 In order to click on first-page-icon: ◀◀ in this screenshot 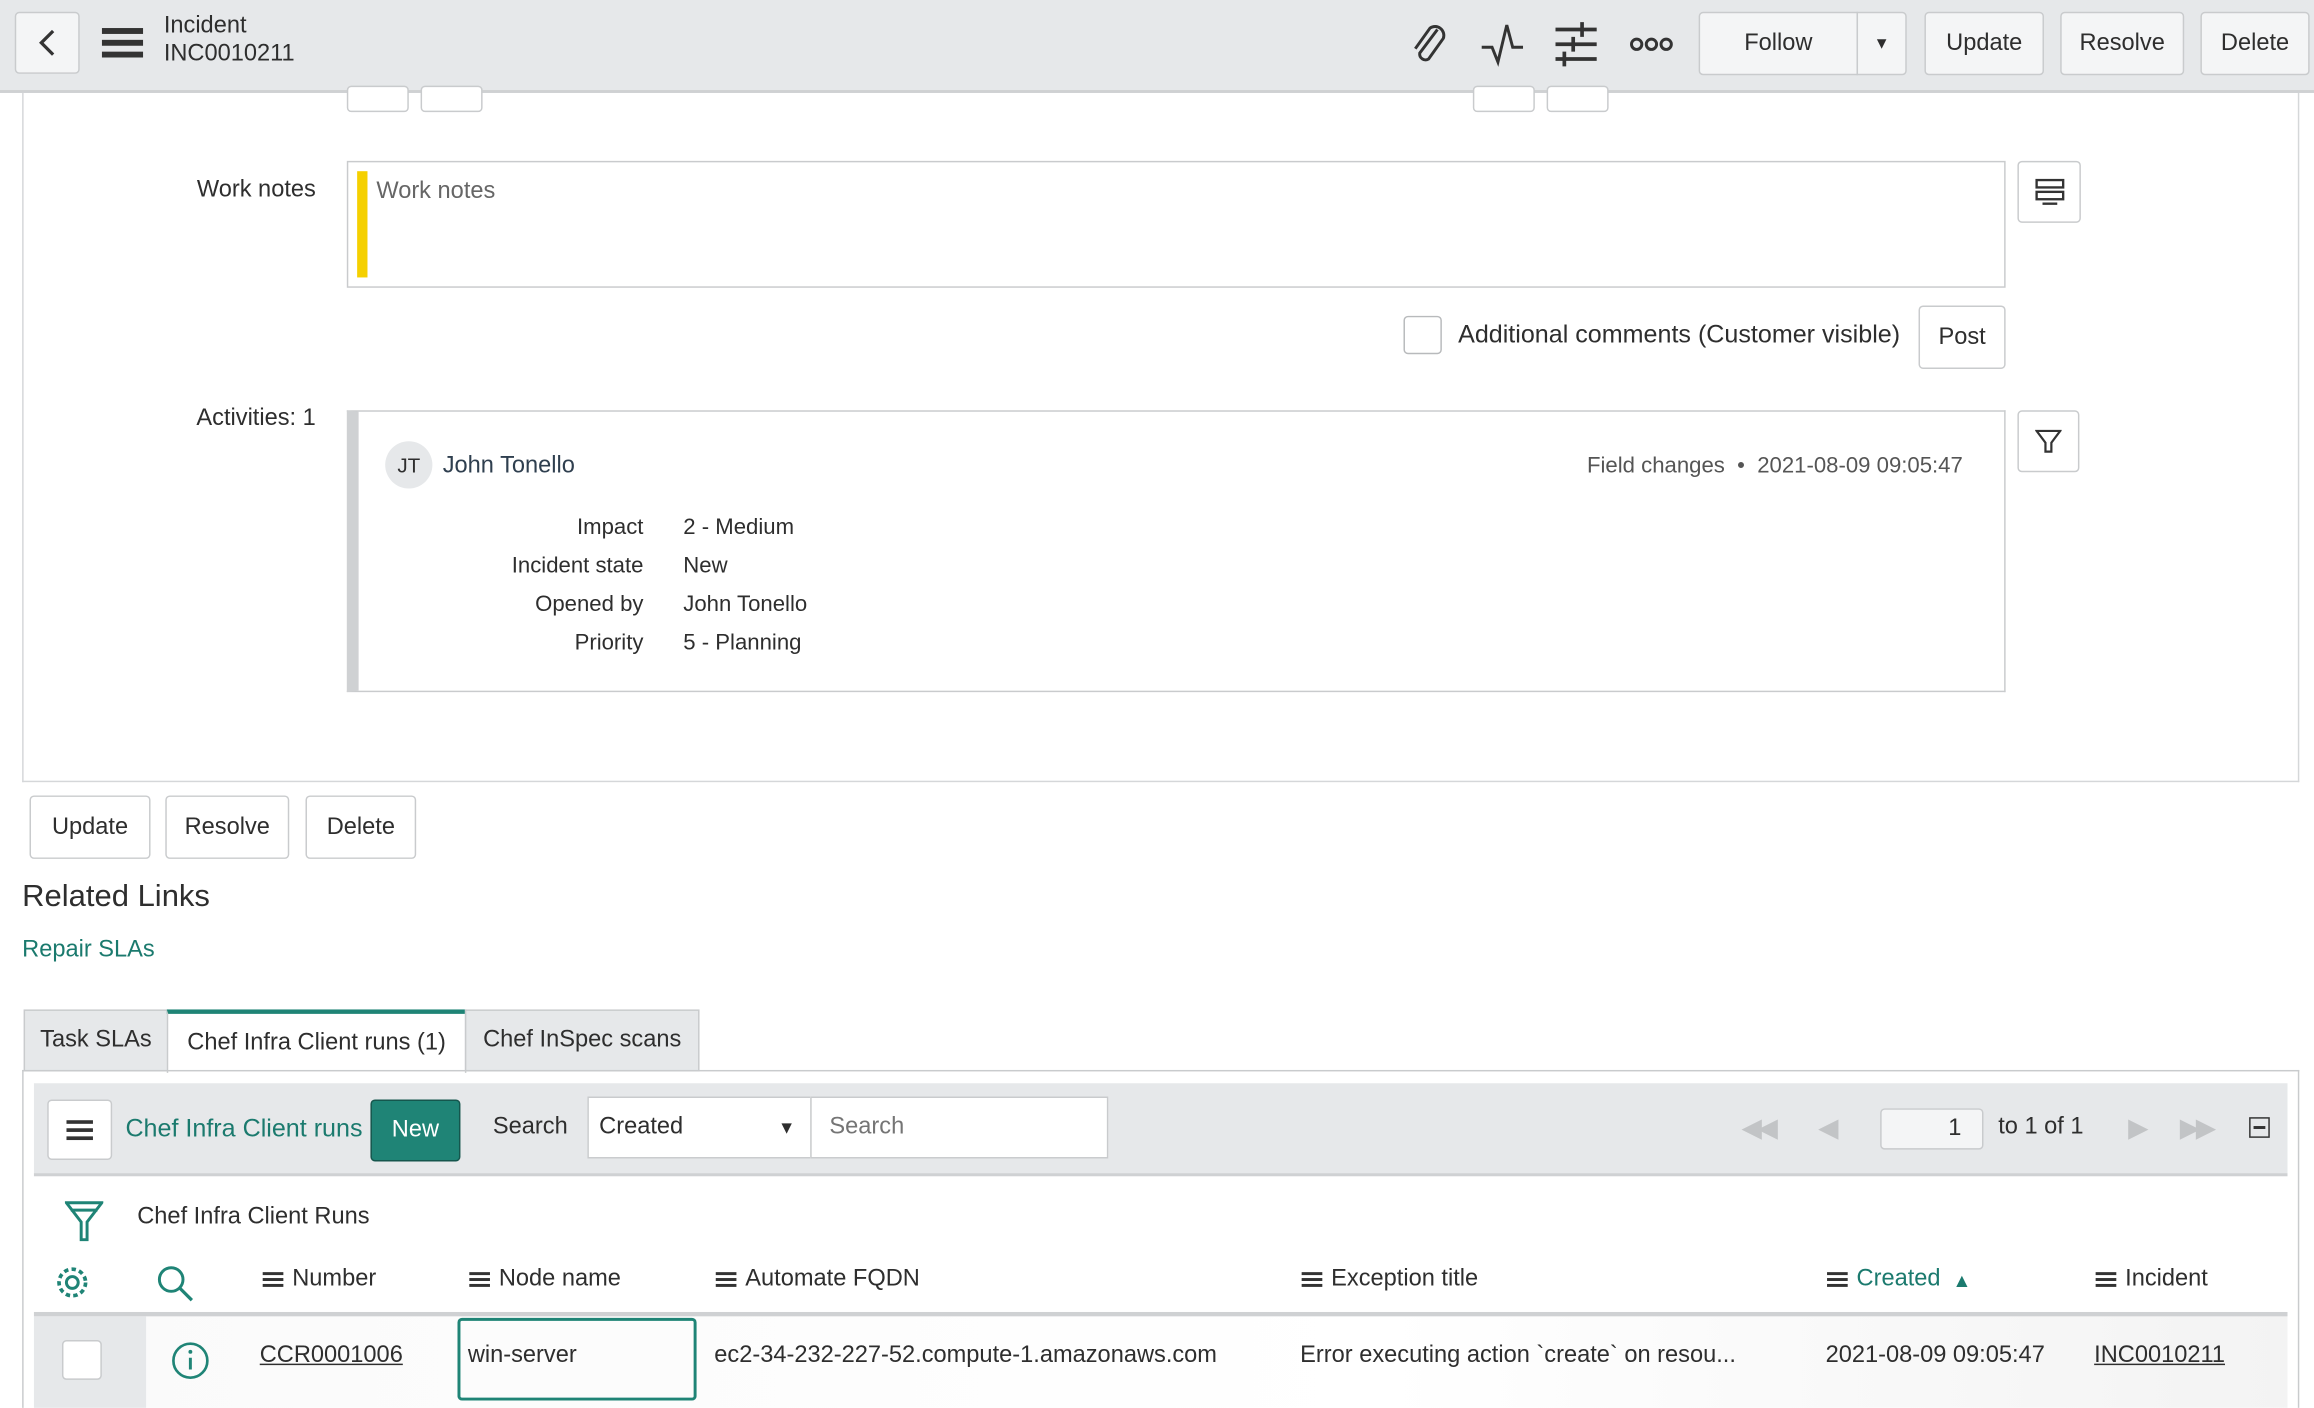, I will do `click(1759, 1128)`.